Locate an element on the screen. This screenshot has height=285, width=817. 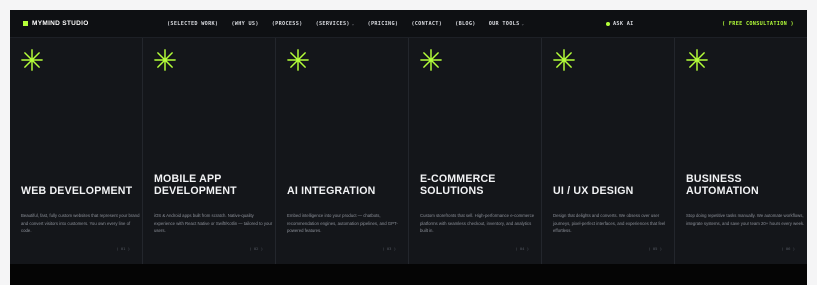
service-number: ( 06 ) is located at coordinates (788, 248).